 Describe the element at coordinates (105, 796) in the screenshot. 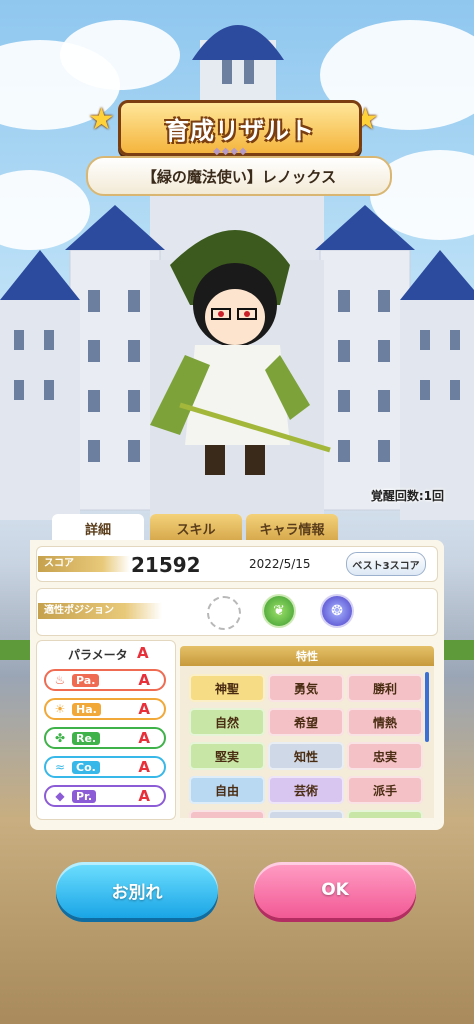

I see `param-pr: ◆ Pr. A` at that location.